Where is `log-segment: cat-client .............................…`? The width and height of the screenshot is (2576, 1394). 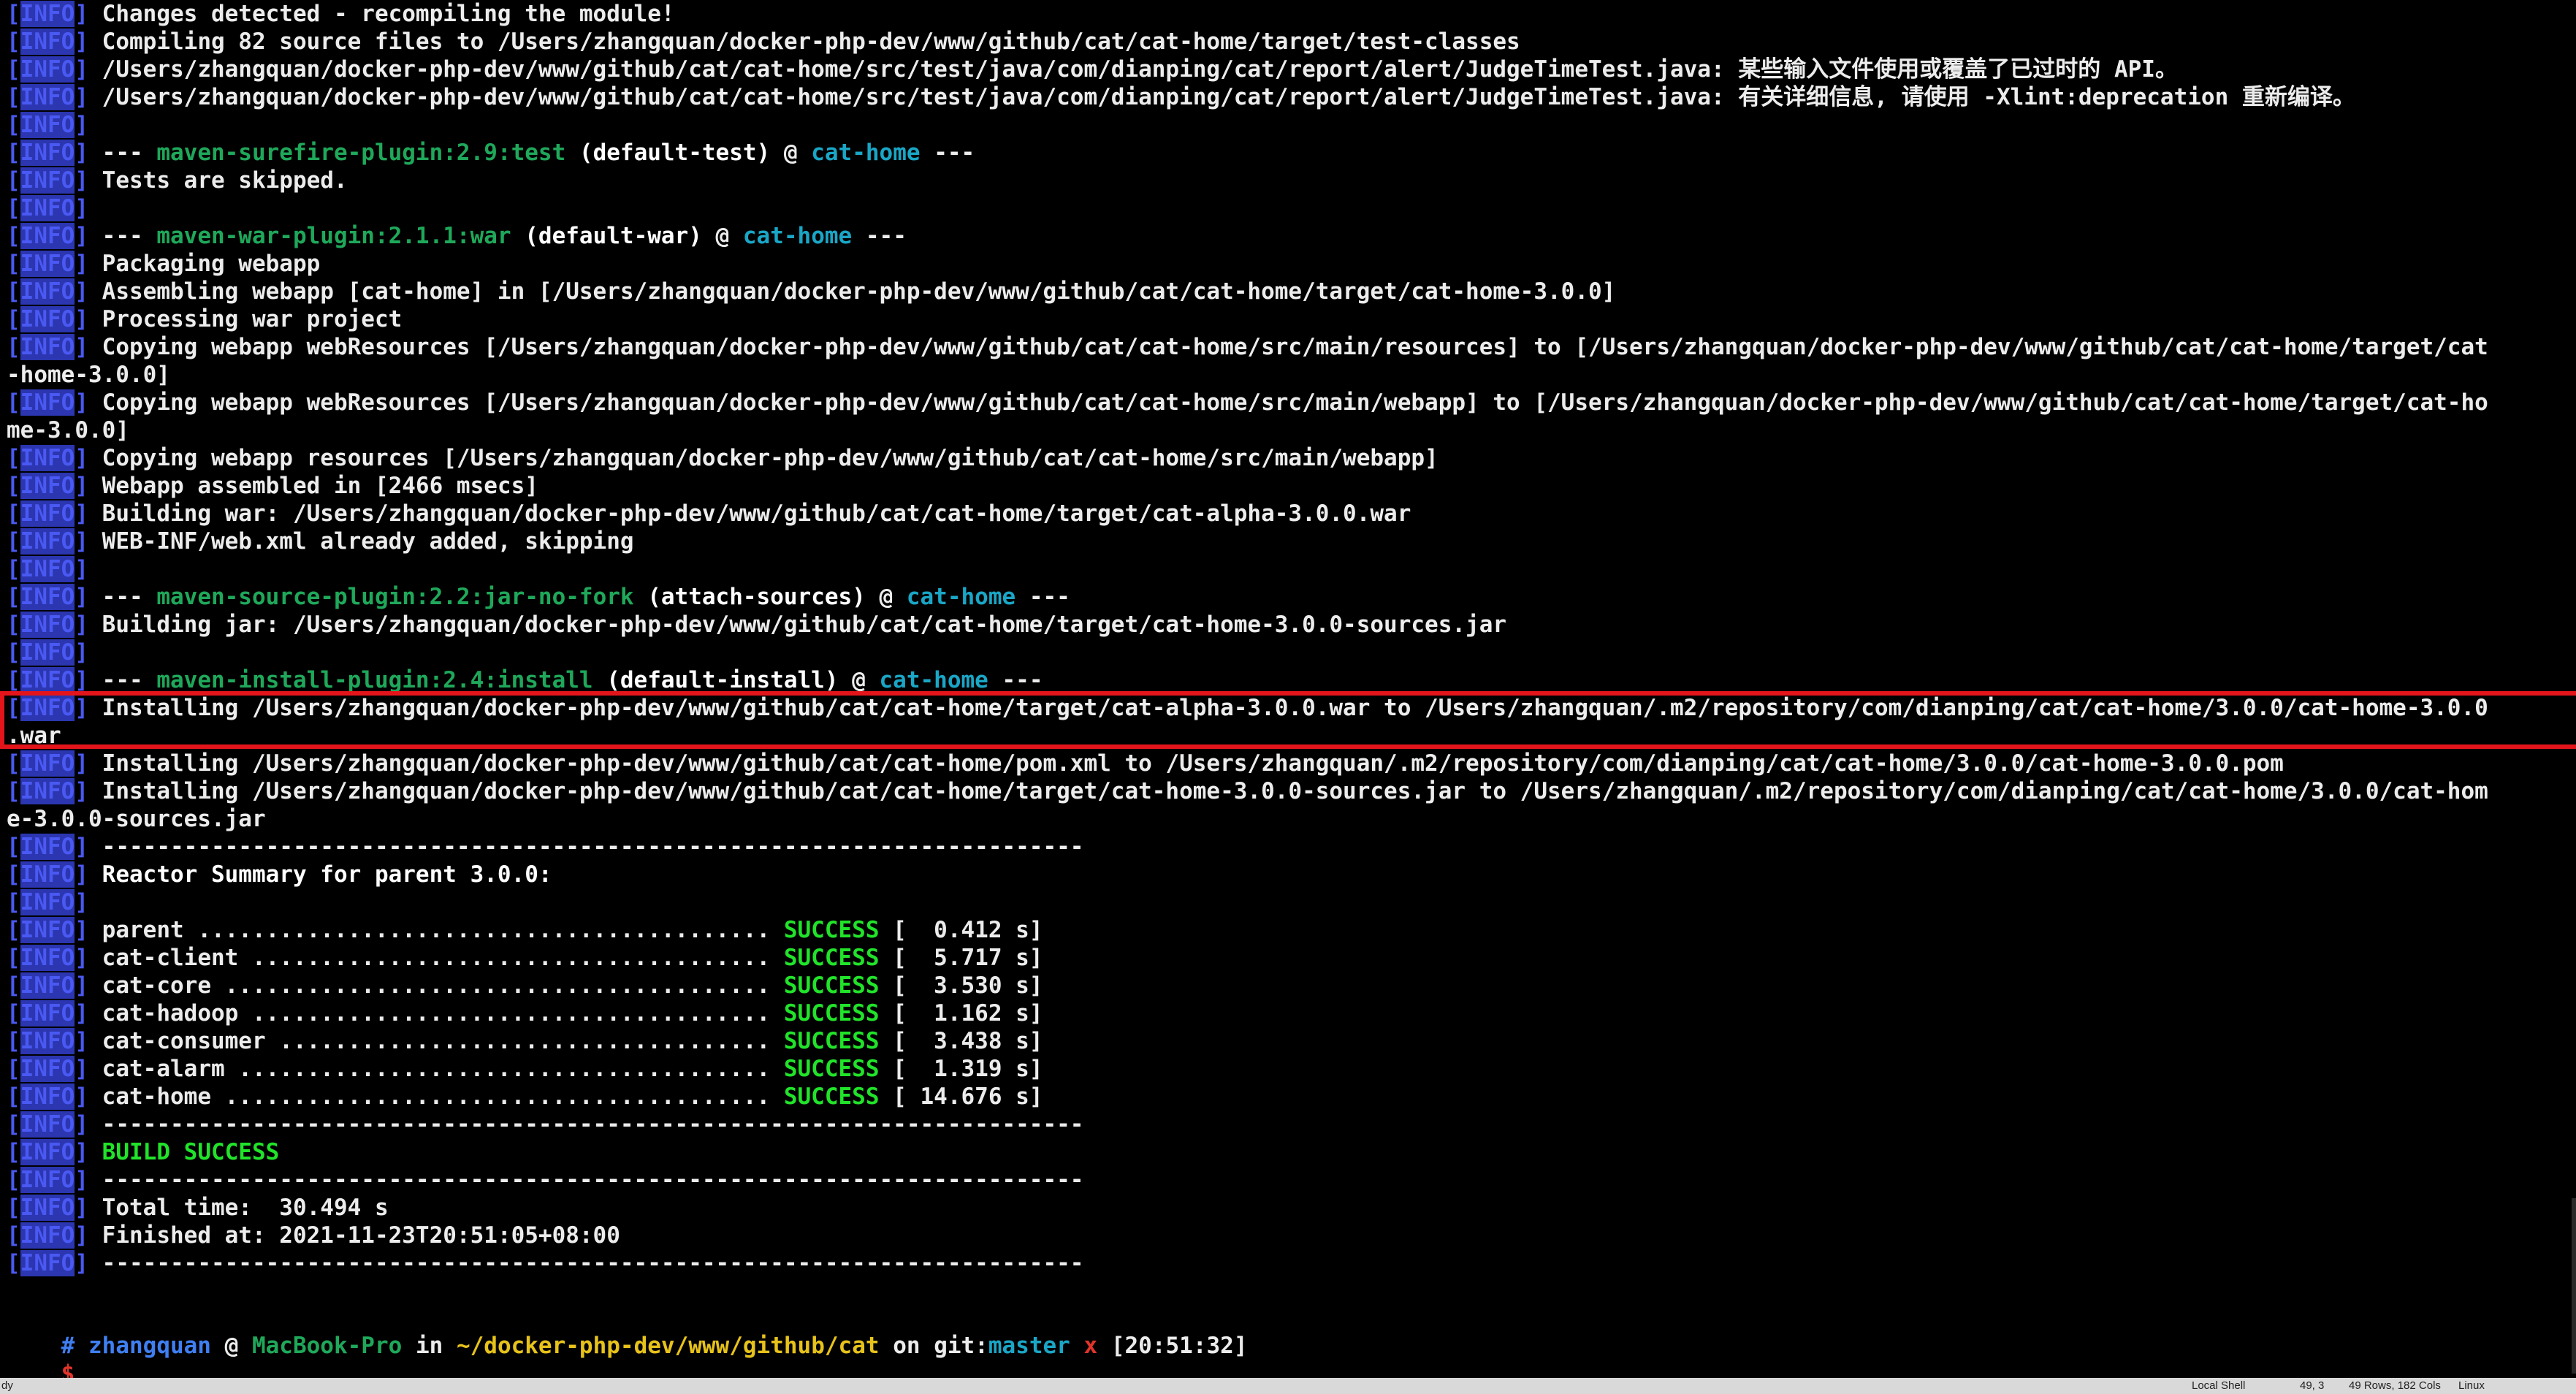
log-segment: cat-client .............................… is located at coordinates (443, 958).